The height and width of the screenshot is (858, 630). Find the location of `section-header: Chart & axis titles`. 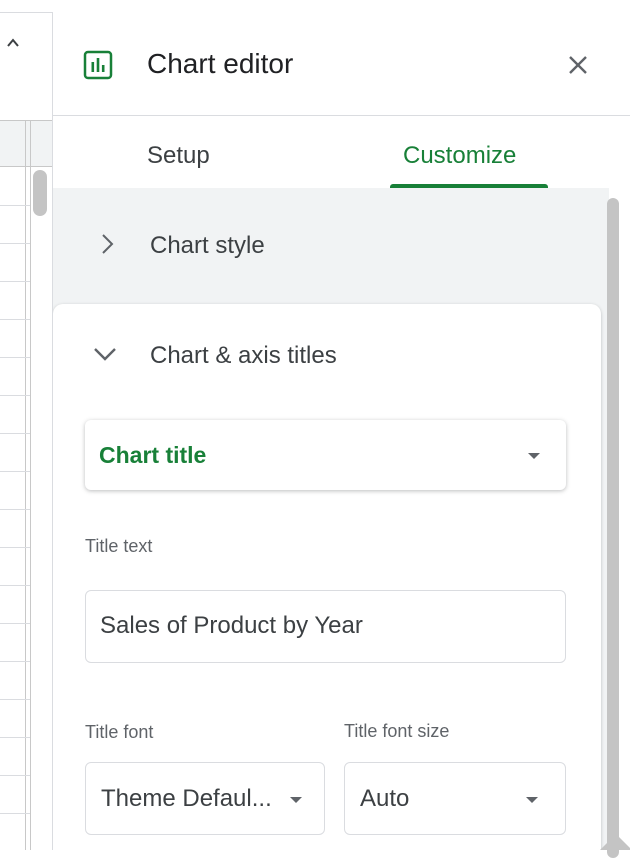

section-header: Chart & axis titles is located at coordinates (327, 349).